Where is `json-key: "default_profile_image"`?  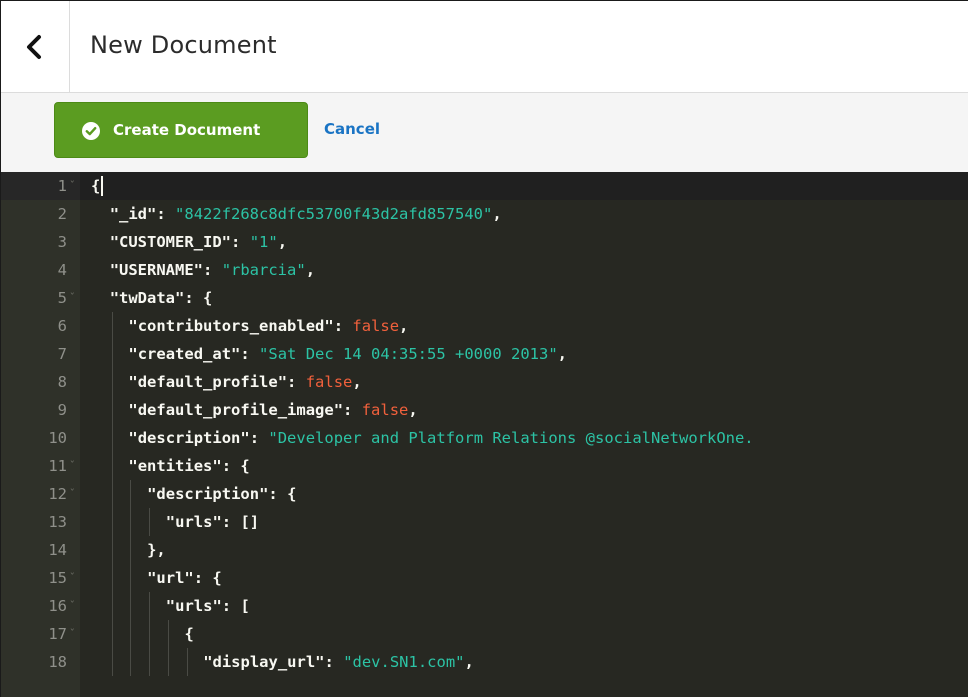
json-key: "default_profile_image" is located at coordinates (236, 410).